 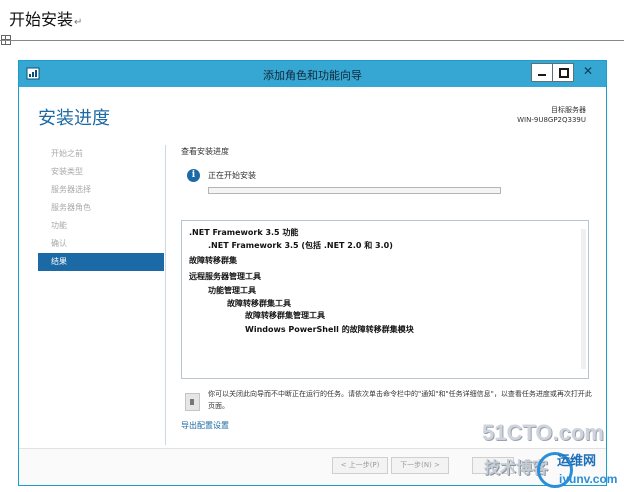 What do you see at coordinates (101, 190) in the screenshot?
I see `nav-item-server-selection: 服务器选择` at bounding box center [101, 190].